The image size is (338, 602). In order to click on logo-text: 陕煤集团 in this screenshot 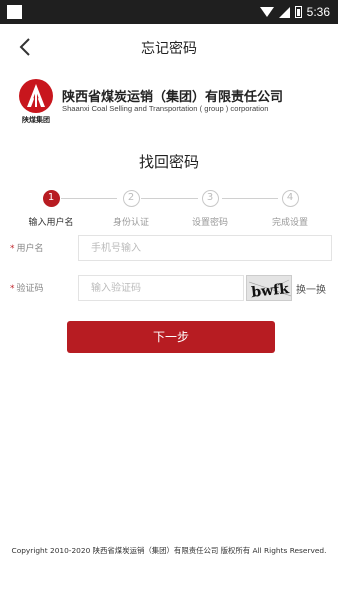, I will do `click(36, 119)`.